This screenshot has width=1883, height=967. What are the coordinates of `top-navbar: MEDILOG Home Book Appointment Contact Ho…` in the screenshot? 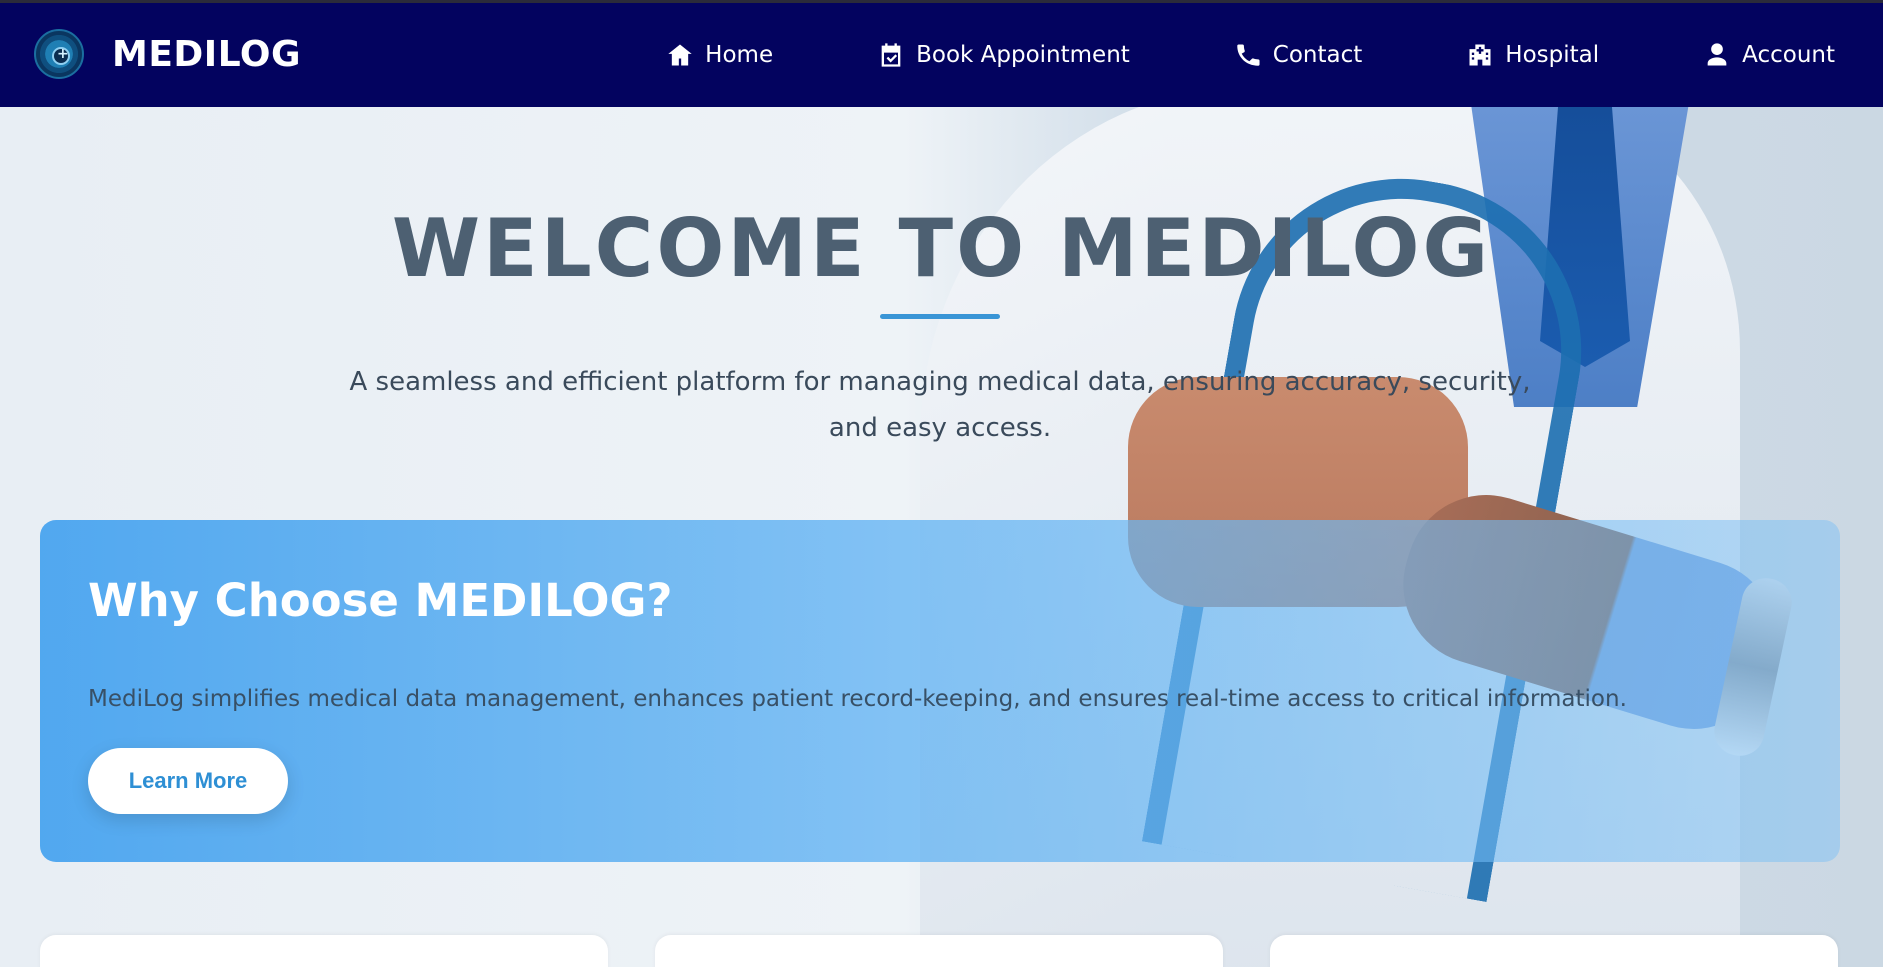 It's located at (941, 53).